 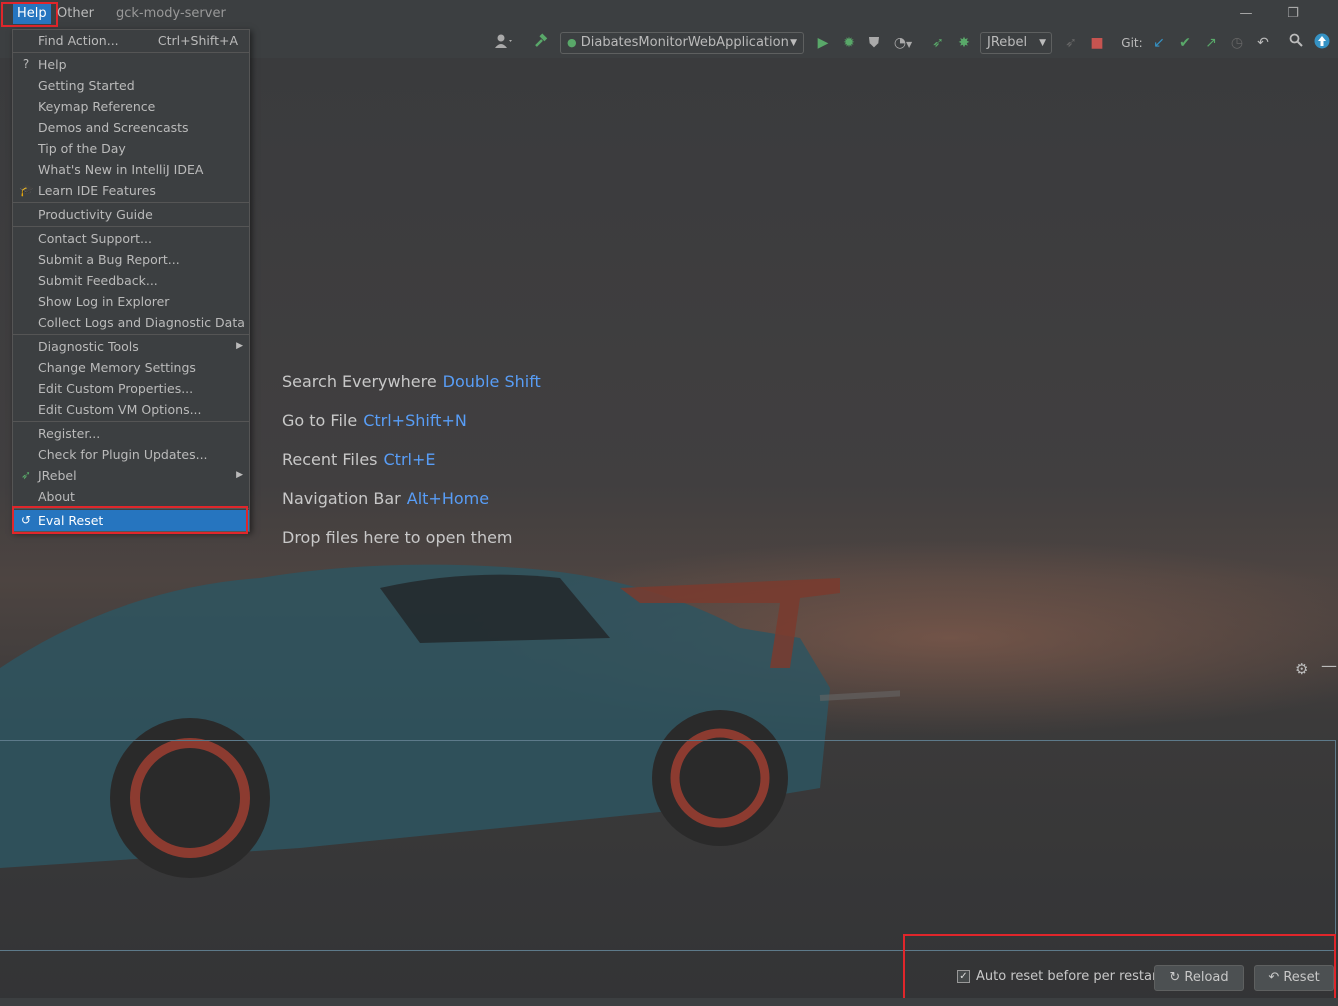 What do you see at coordinates (141, 322) in the screenshot?
I see `menu-item-label: Collect Logs and Diagnostic Data` at bounding box center [141, 322].